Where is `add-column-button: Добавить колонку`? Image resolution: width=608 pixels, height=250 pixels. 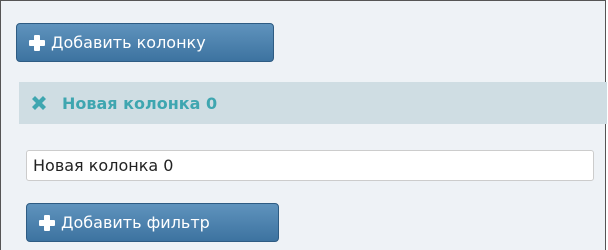 add-column-button: Добавить колонку is located at coordinates (145, 42).